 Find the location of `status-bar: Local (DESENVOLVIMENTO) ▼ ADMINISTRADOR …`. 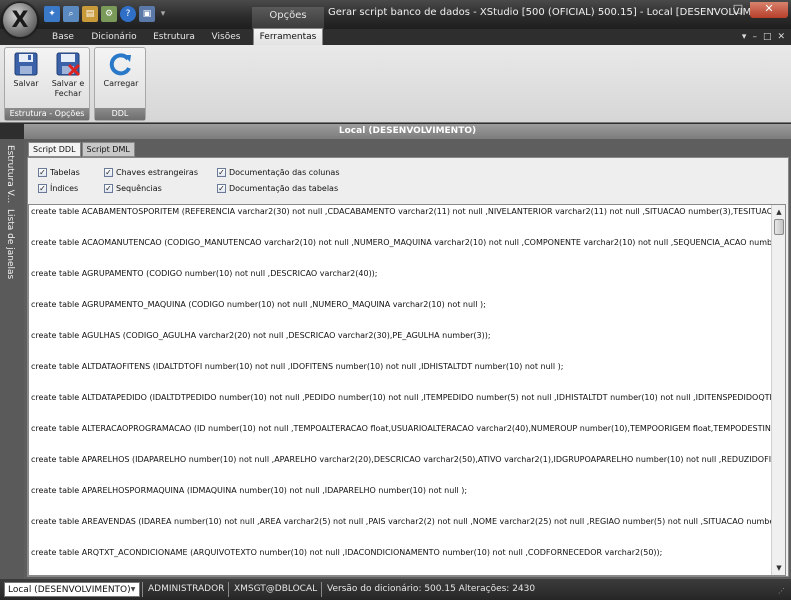

status-bar: Local (DESENVOLVIMENTO) ▼ ADMINISTRADOR … is located at coordinates (395, 589).